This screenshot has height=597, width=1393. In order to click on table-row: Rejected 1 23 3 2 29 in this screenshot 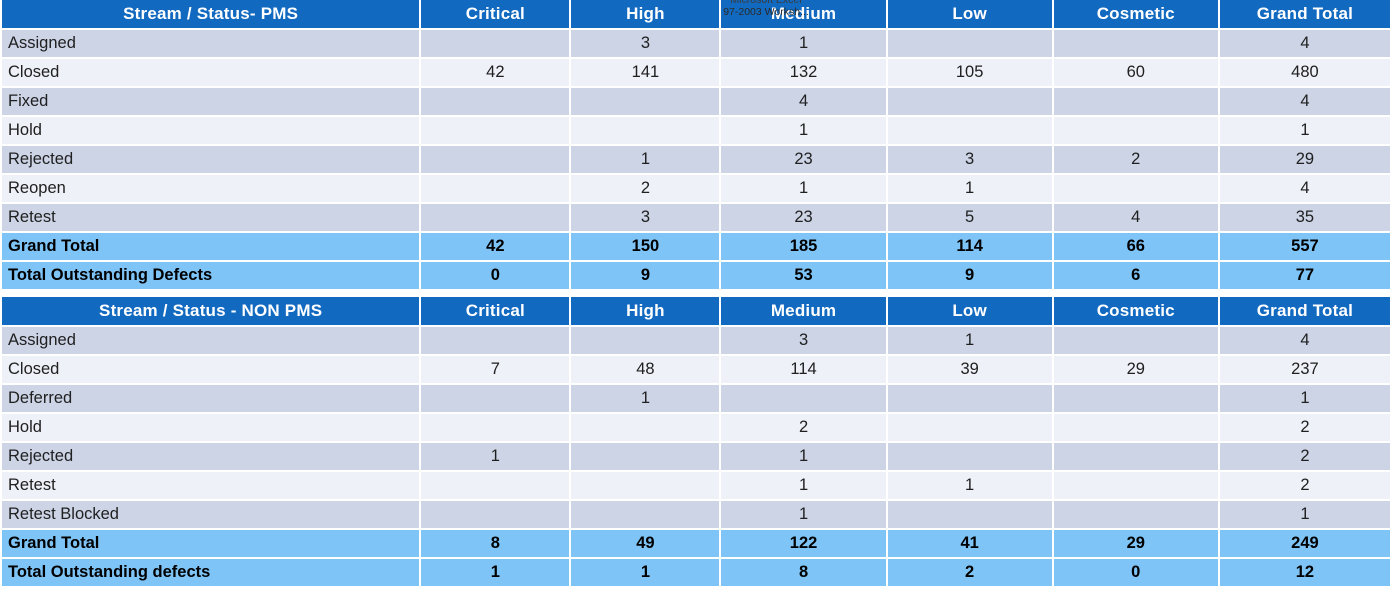, I will do `click(696, 160)`.